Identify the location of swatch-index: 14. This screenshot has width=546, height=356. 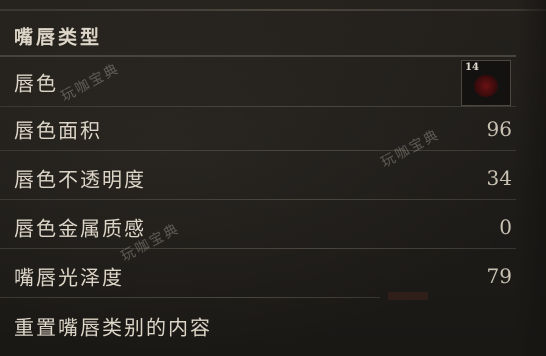
(472, 67).